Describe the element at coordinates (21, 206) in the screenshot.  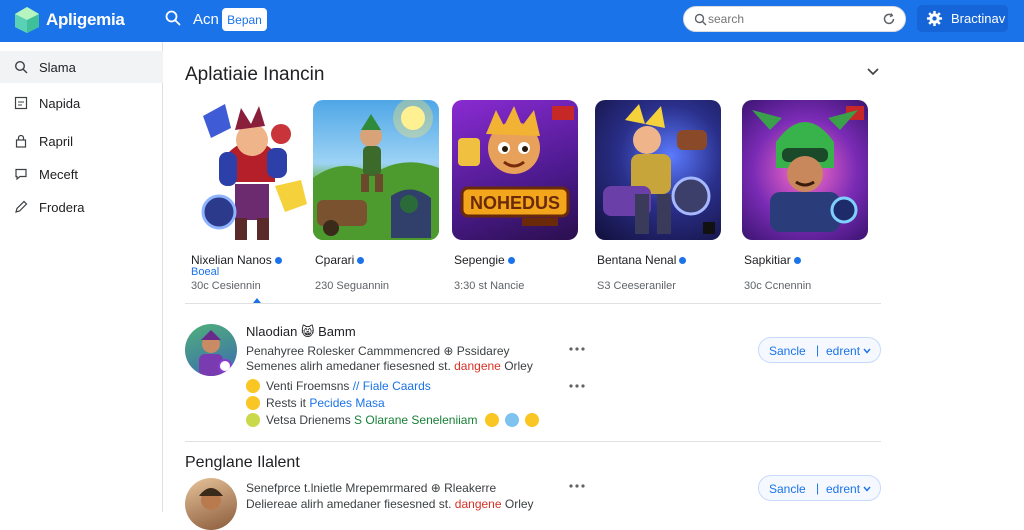
I see `pencil-icon` at that location.